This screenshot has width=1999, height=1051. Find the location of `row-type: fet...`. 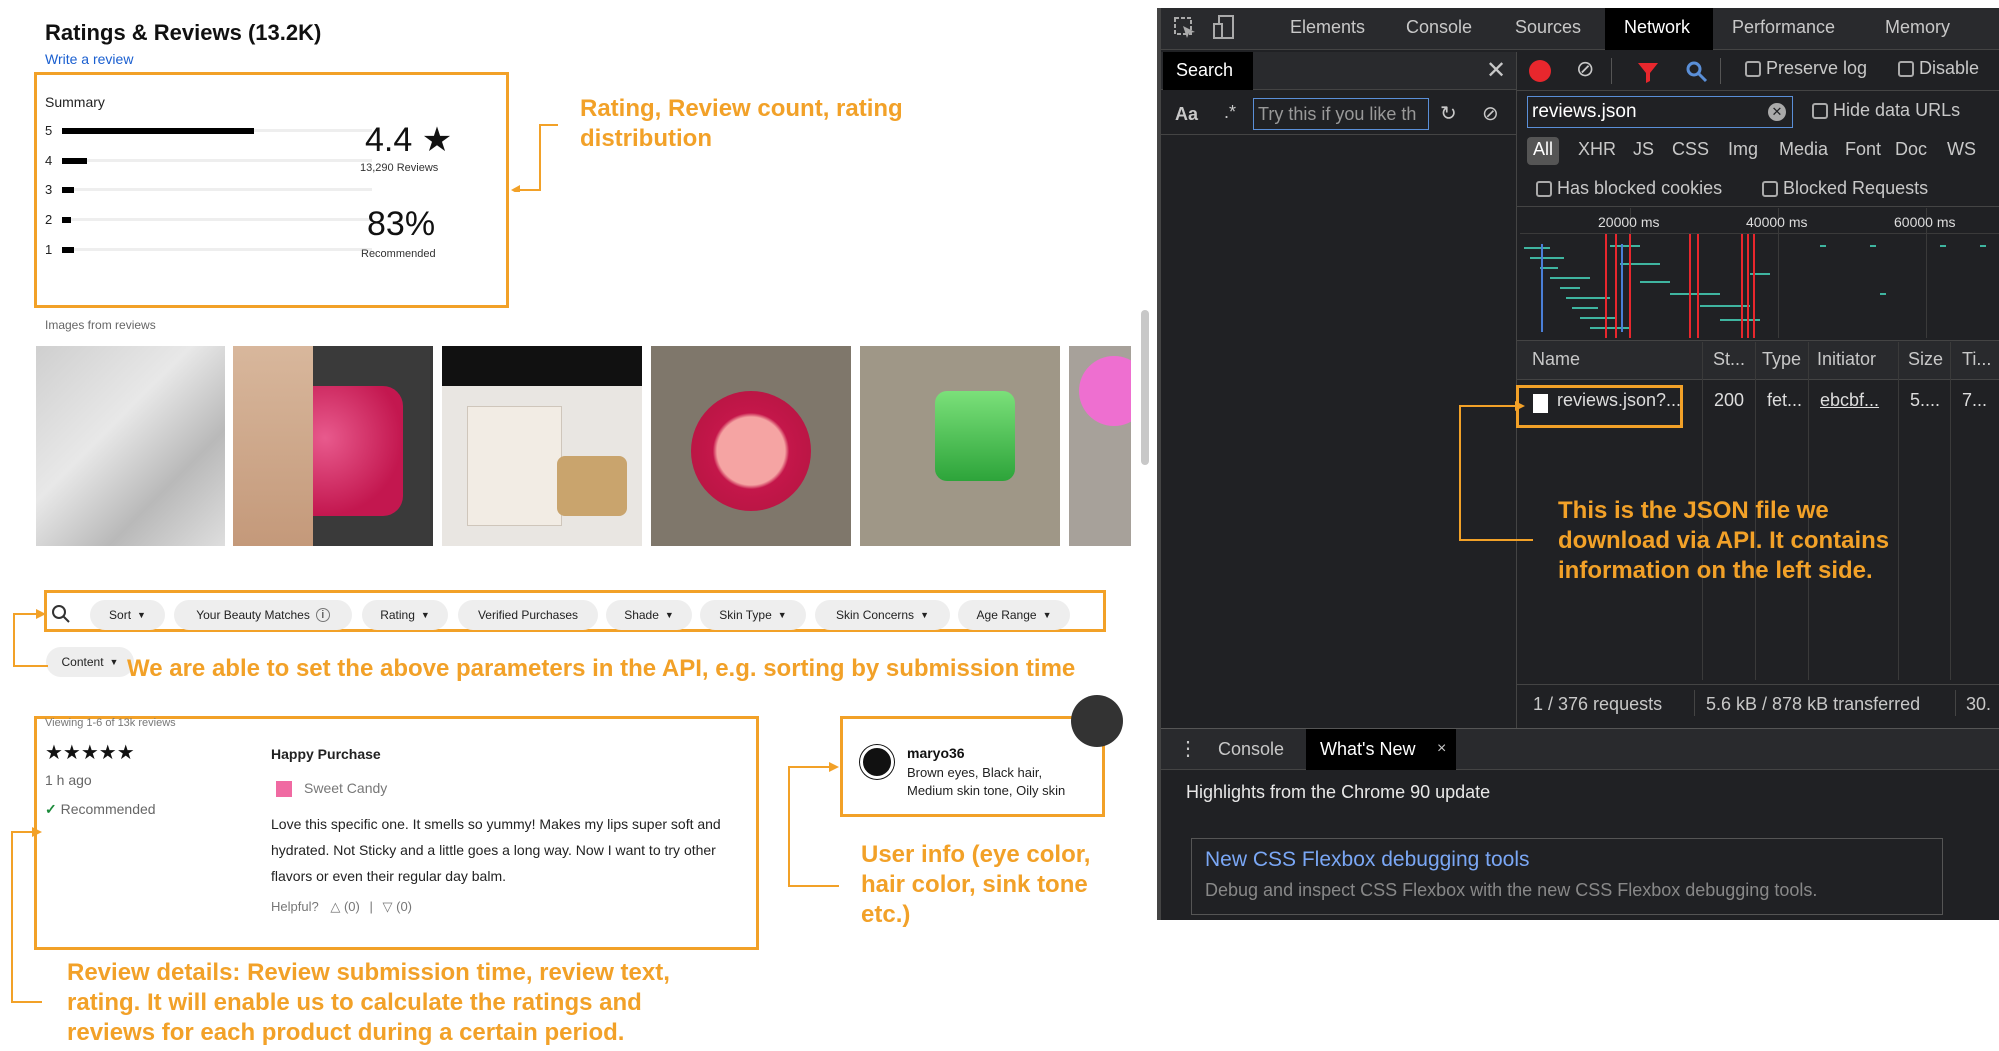

row-type: fet... is located at coordinates (1785, 400).